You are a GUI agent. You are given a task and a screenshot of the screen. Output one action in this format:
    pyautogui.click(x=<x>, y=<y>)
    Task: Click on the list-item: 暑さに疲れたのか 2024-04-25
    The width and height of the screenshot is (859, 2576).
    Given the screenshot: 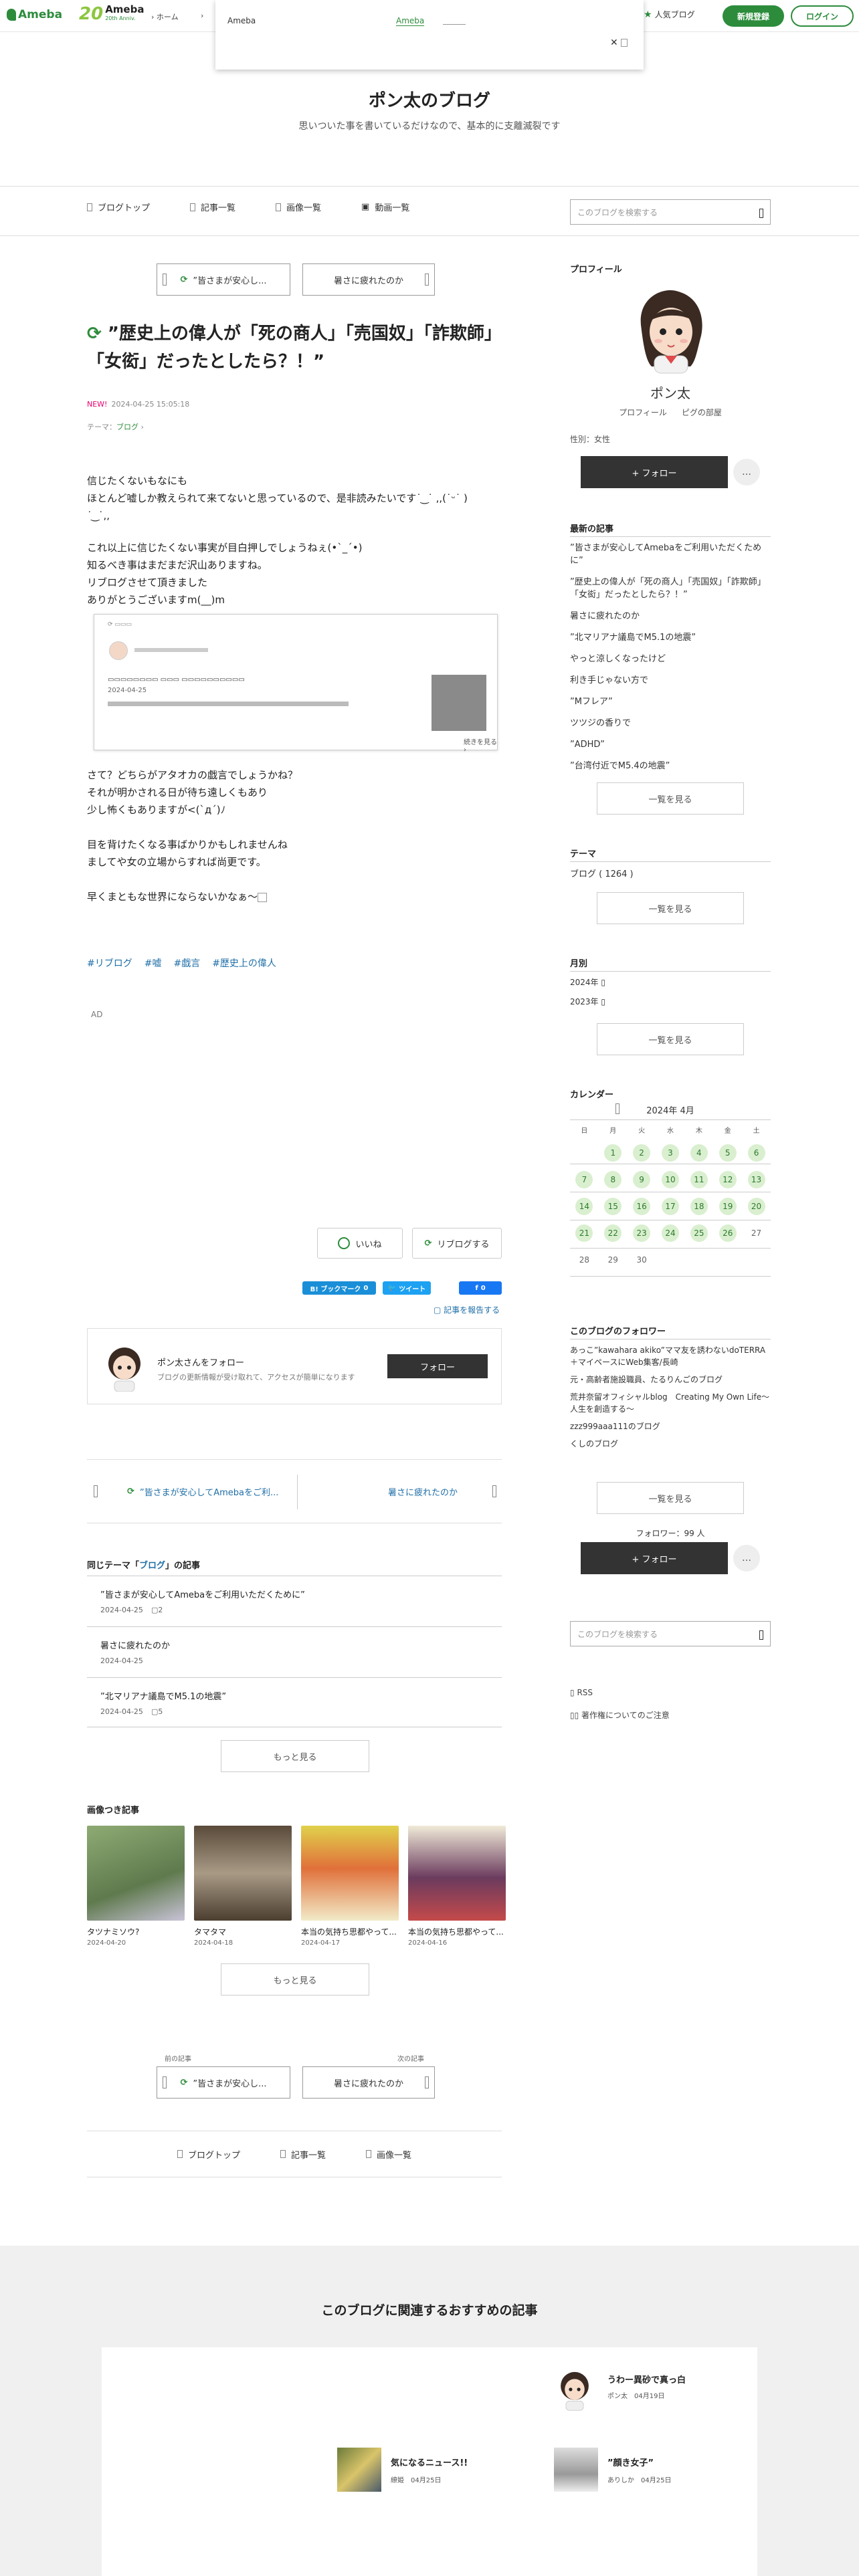 What is the action you would take?
    pyautogui.click(x=301, y=1652)
    